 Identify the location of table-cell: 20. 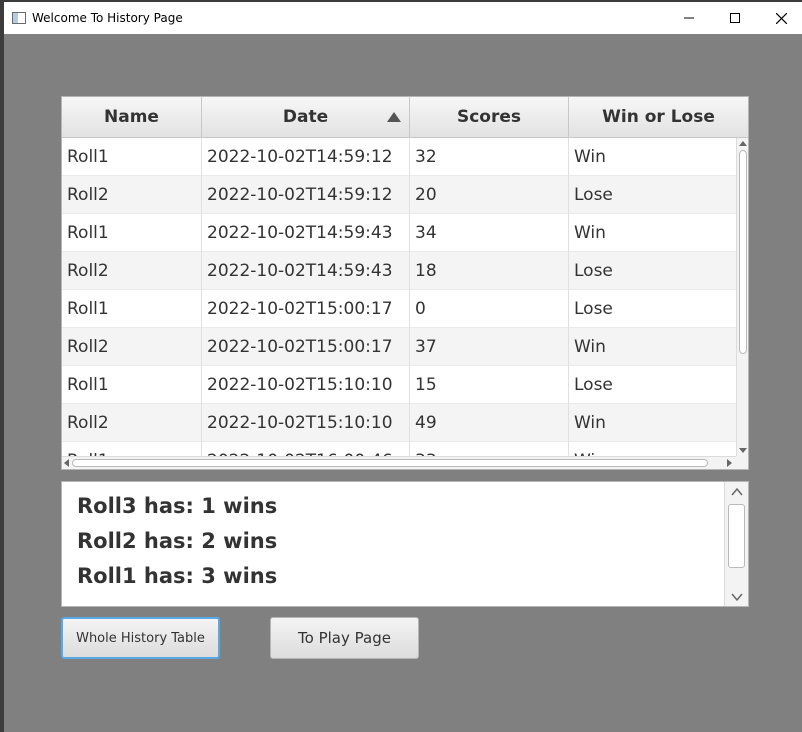
(489, 195).